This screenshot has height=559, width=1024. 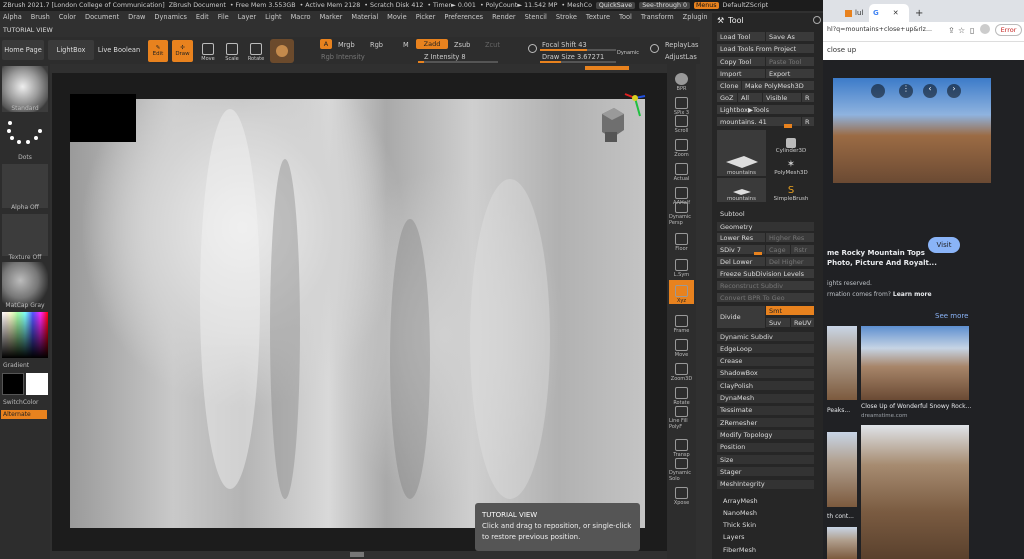 What do you see at coordinates (765, 349) in the screenshot?
I see `geometry-submenu: EdgeLoop` at bounding box center [765, 349].